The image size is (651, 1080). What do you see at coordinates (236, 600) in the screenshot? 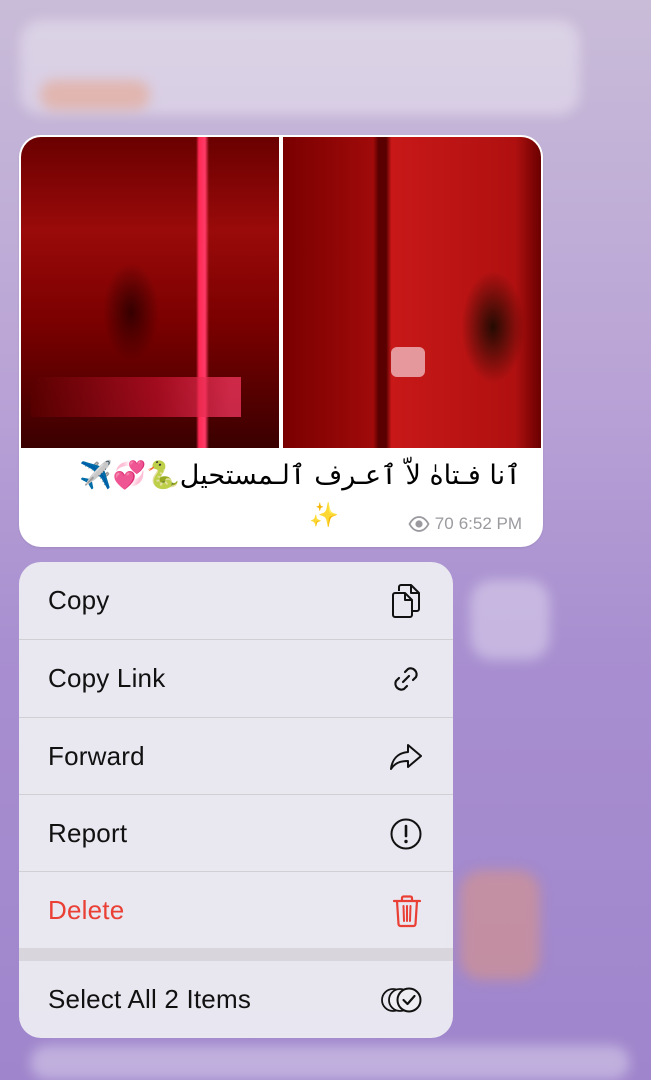
I see `copy-menu-item: Copy` at bounding box center [236, 600].